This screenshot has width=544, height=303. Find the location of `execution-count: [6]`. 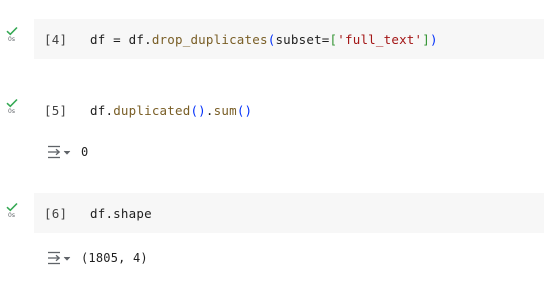

execution-count: [6] is located at coordinates (56, 213).